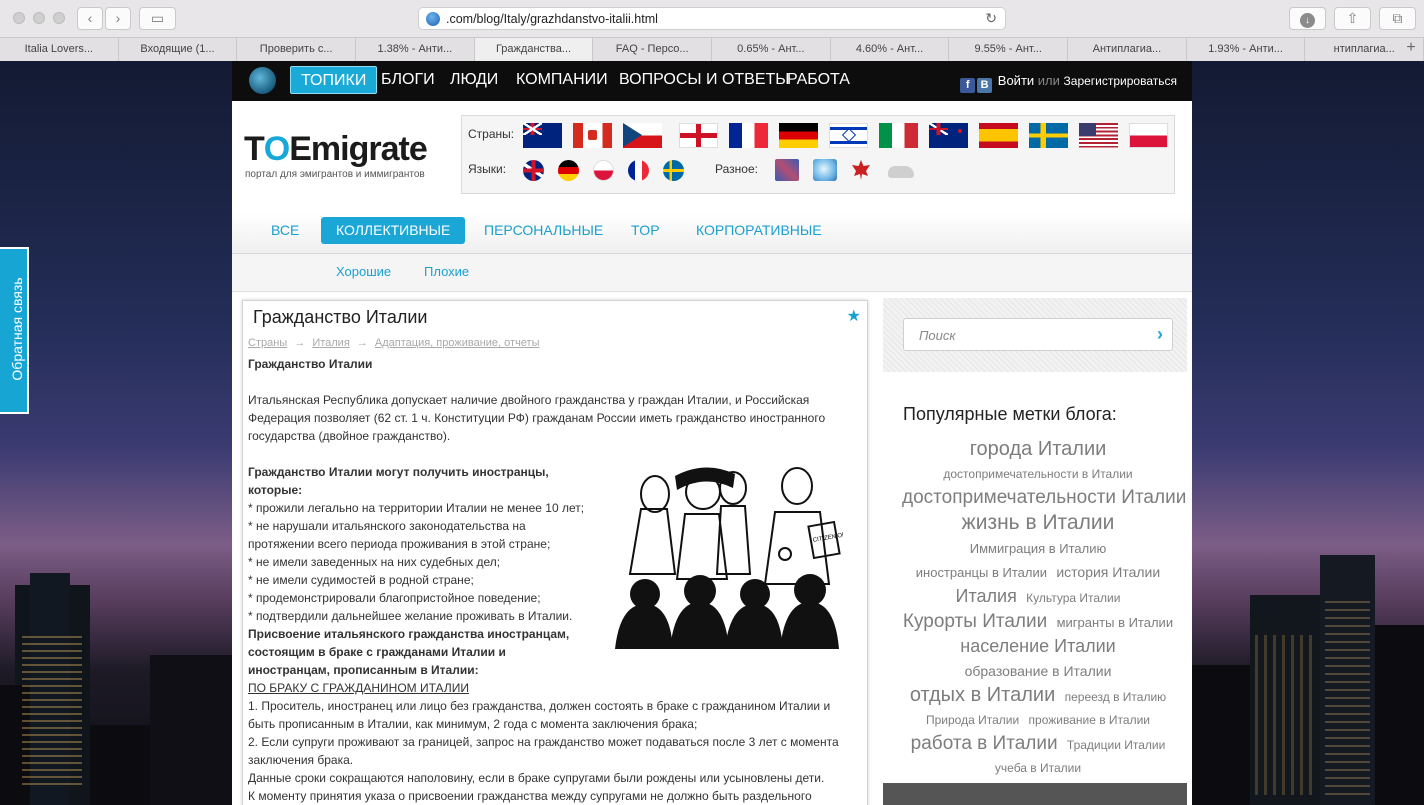  I want to click on language-german-icon, so click(568, 170).